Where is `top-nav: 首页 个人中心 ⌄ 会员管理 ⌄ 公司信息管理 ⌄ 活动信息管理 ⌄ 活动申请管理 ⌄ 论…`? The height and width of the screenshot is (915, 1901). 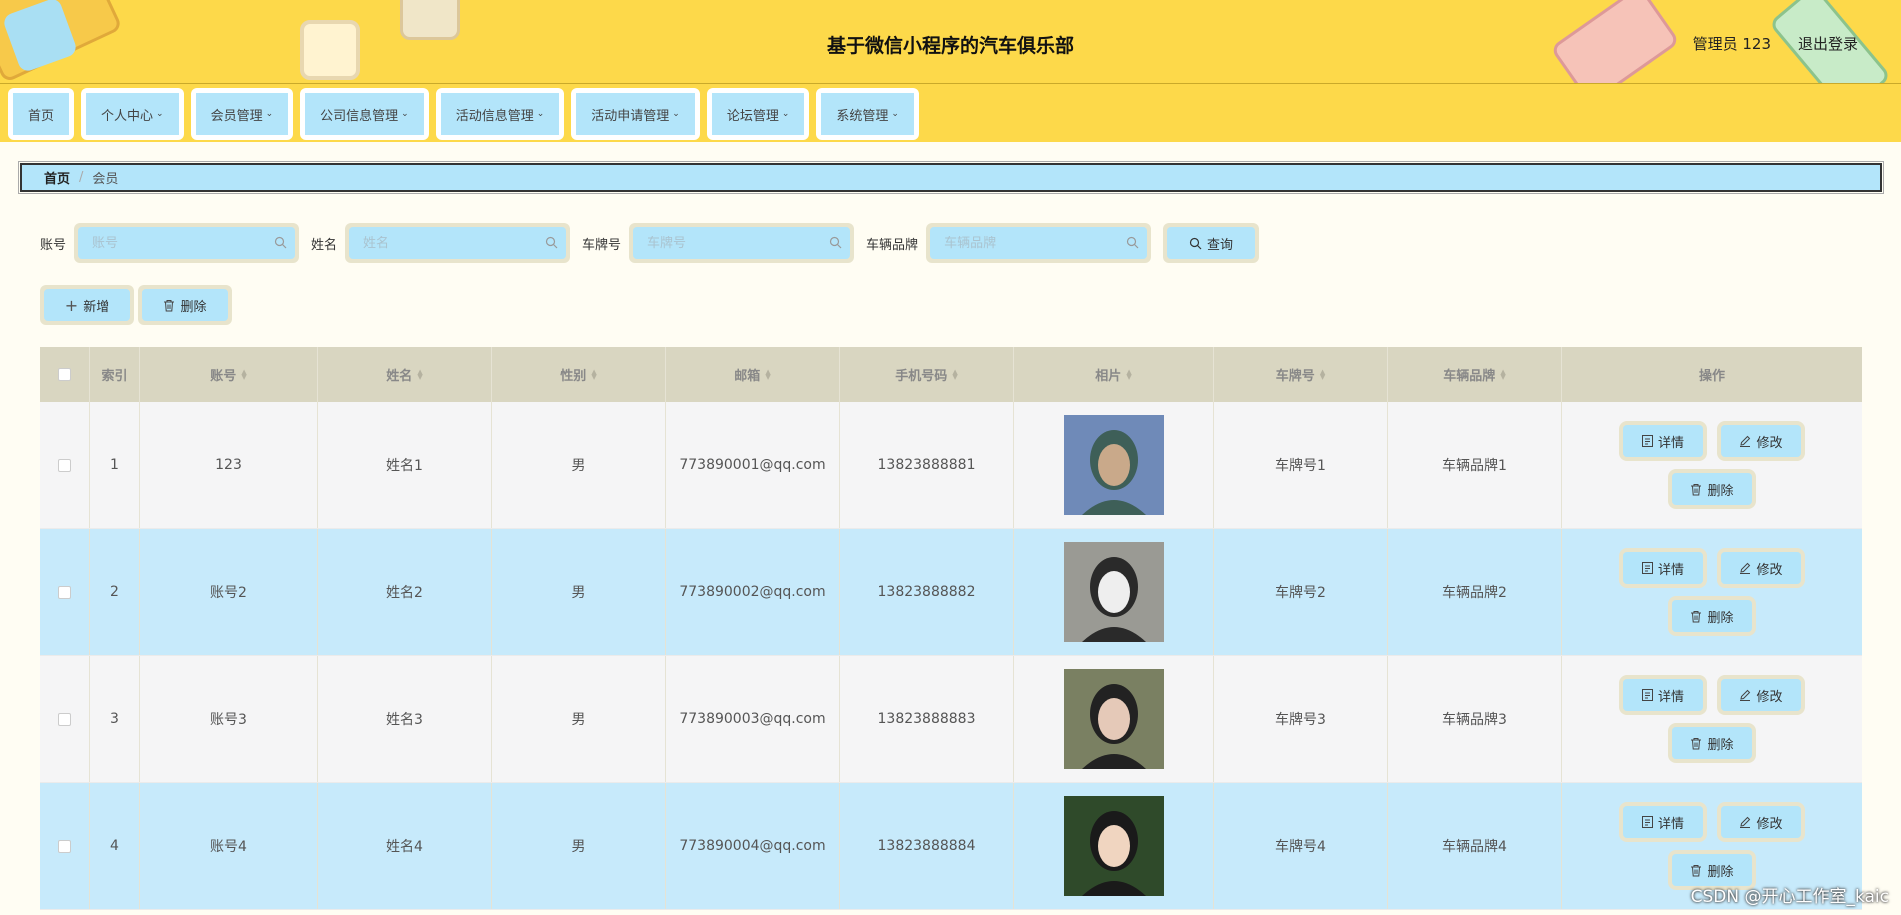
top-nav: 首页 个人中心 ⌄ 会员管理 ⌄ 公司信息管理 ⌄ 活动信息管理 ⌄ 活动申请管理 ⌄ 论… is located at coordinates (950, 113).